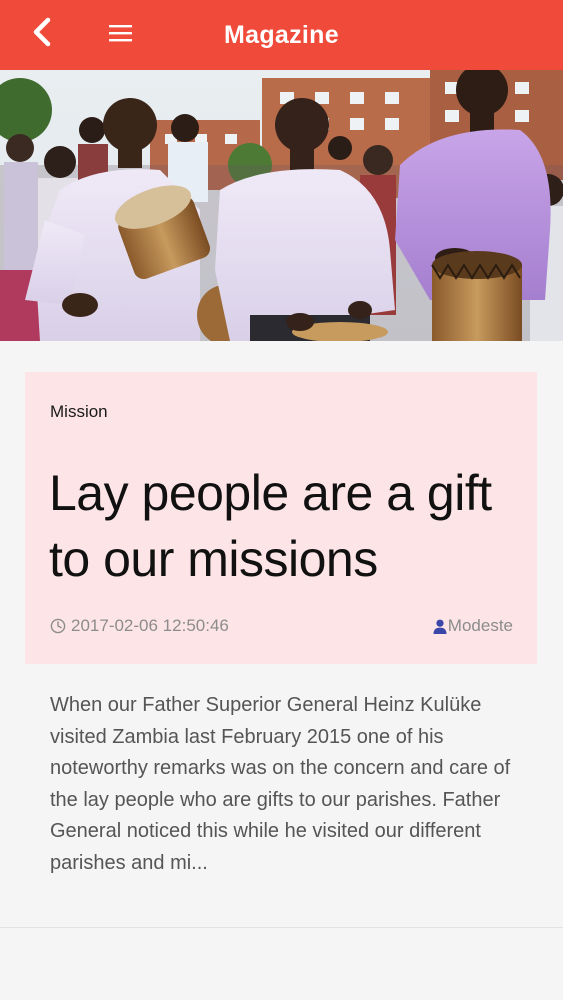  What do you see at coordinates (58, 626) in the screenshot?
I see `clock-icon` at bounding box center [58, 626].